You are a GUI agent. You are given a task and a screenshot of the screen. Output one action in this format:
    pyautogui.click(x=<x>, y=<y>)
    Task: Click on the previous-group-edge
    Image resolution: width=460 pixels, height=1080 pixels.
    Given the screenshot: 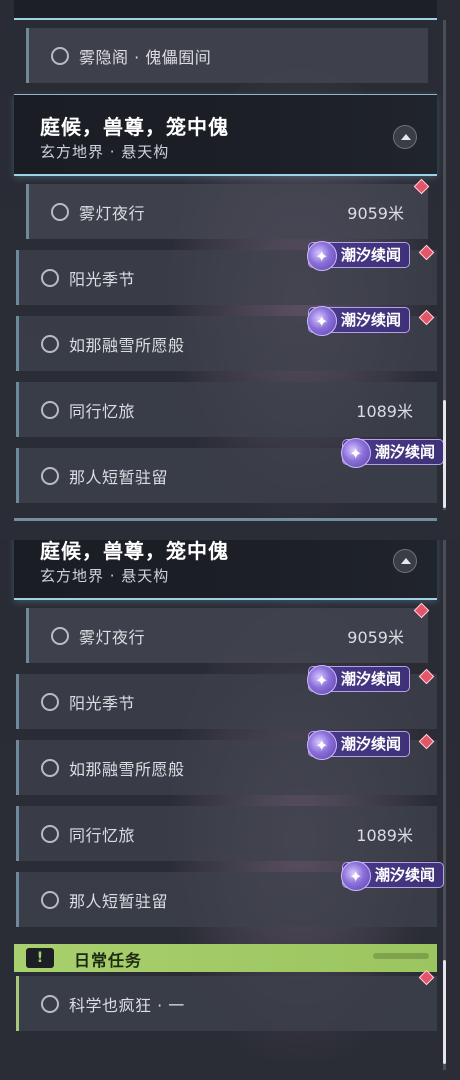 What is the action you would take?
    pyautogui.click(x=225, y=10)
    